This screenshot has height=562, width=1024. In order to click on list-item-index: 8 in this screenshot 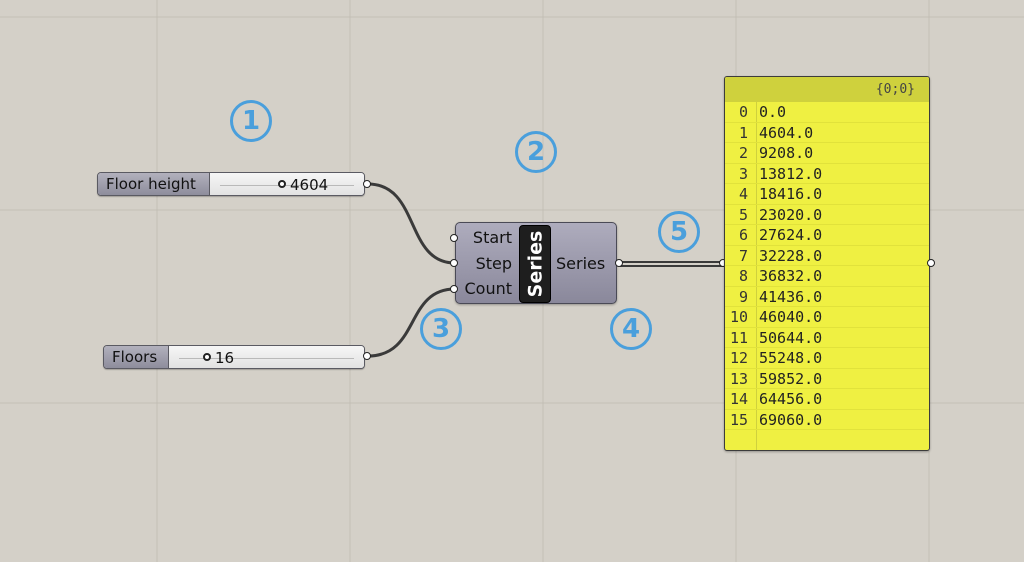, I will do `click(743, 276)`.